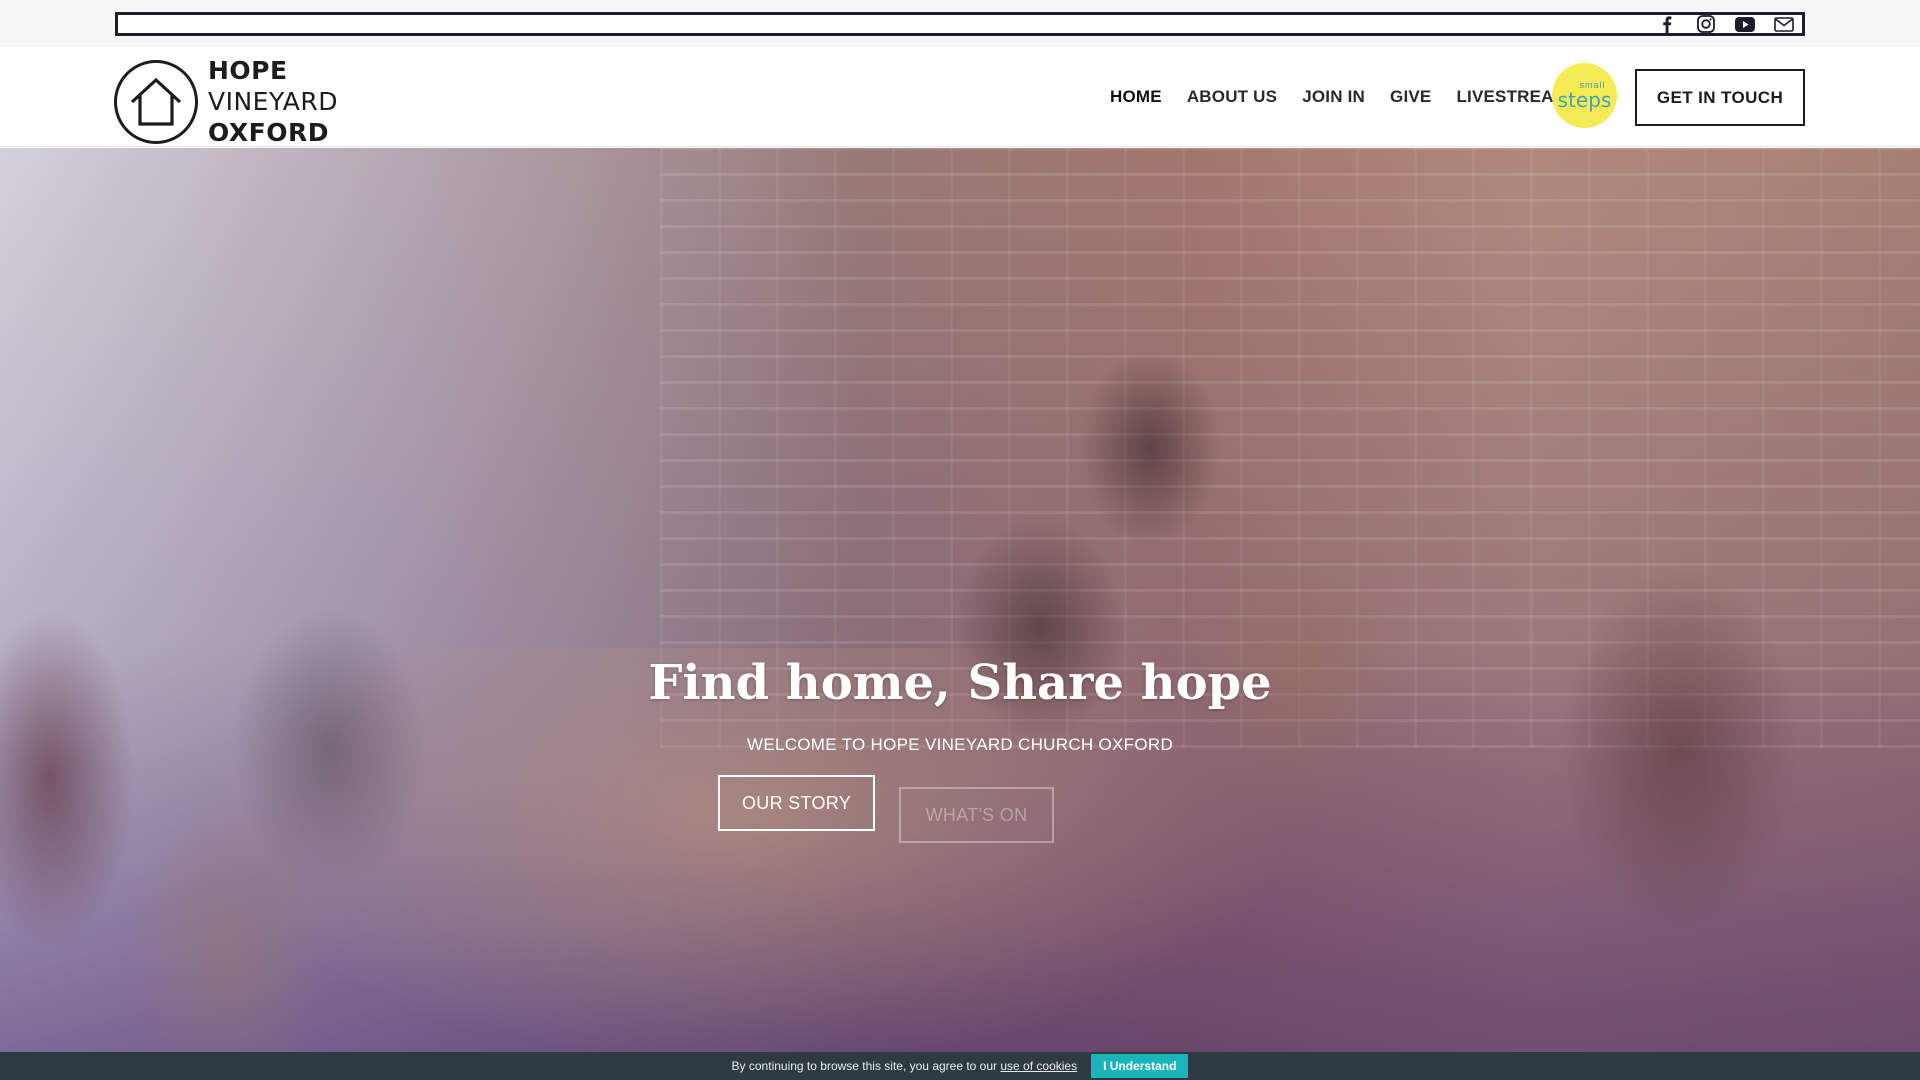  What do you see at coordinates (960, 744) in the screenshot?
I see `hero-subtitle: WELCOME TO HOPE VINEYARD CHURCH OXFORD` at bounding box center [960, 744].